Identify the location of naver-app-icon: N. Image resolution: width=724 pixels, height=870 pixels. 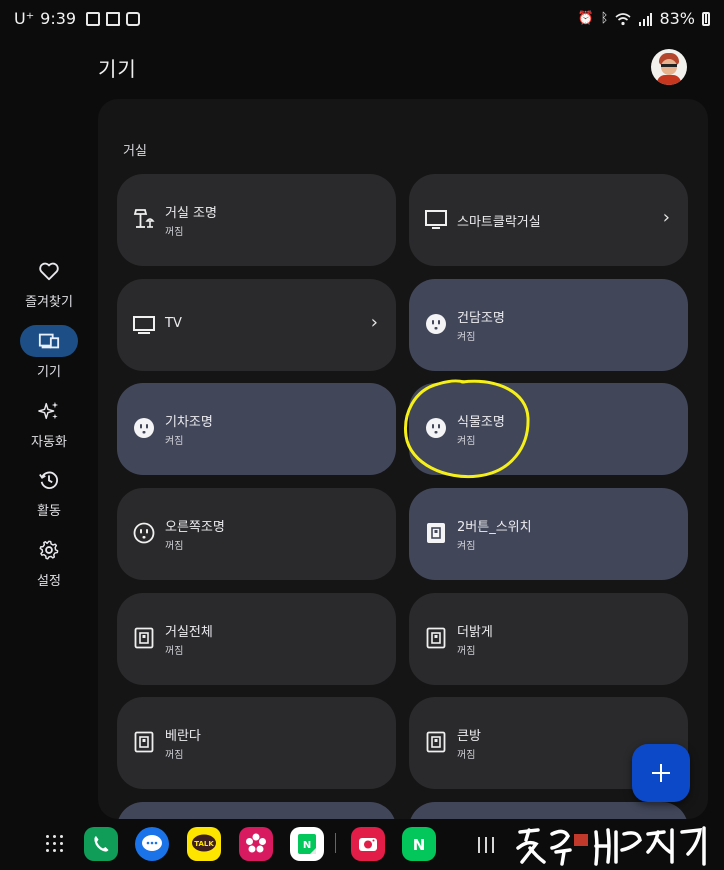
(419, 844).